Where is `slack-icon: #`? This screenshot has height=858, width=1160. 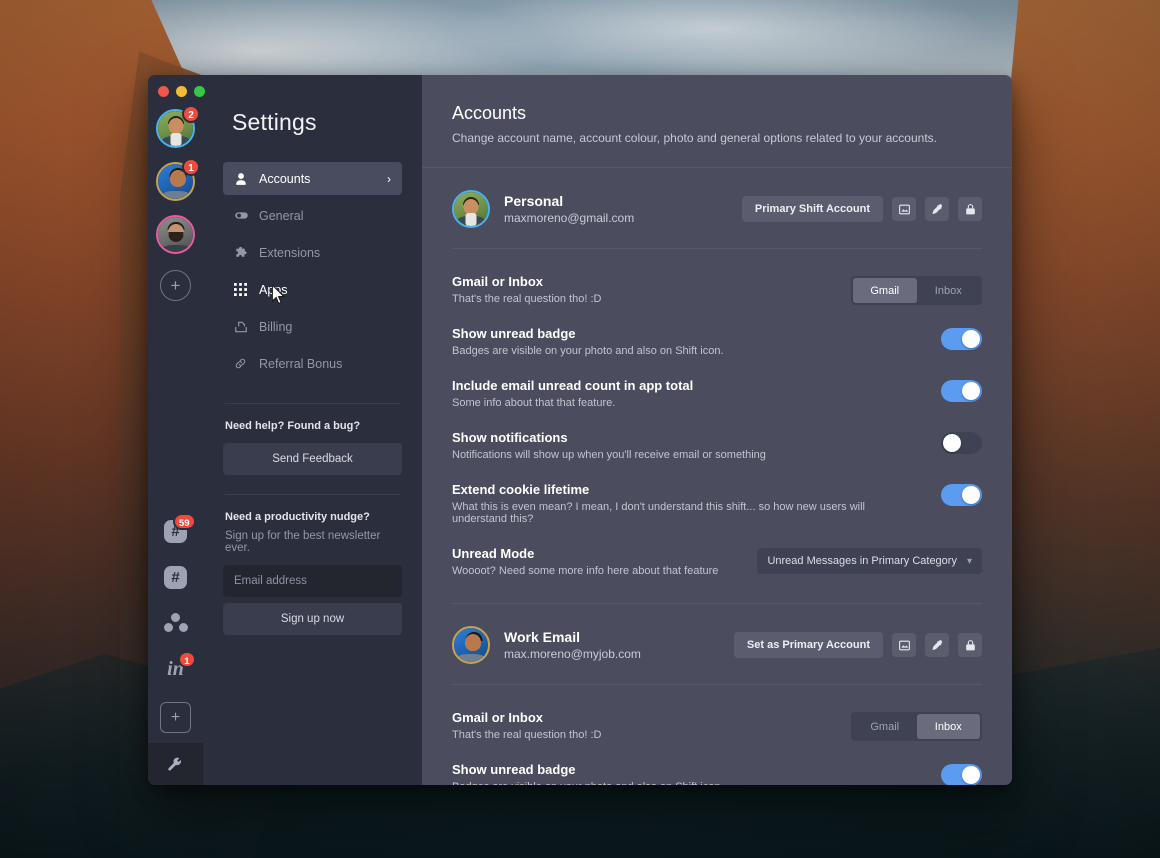 slack-icon: # is located at coordinates (175, 577).